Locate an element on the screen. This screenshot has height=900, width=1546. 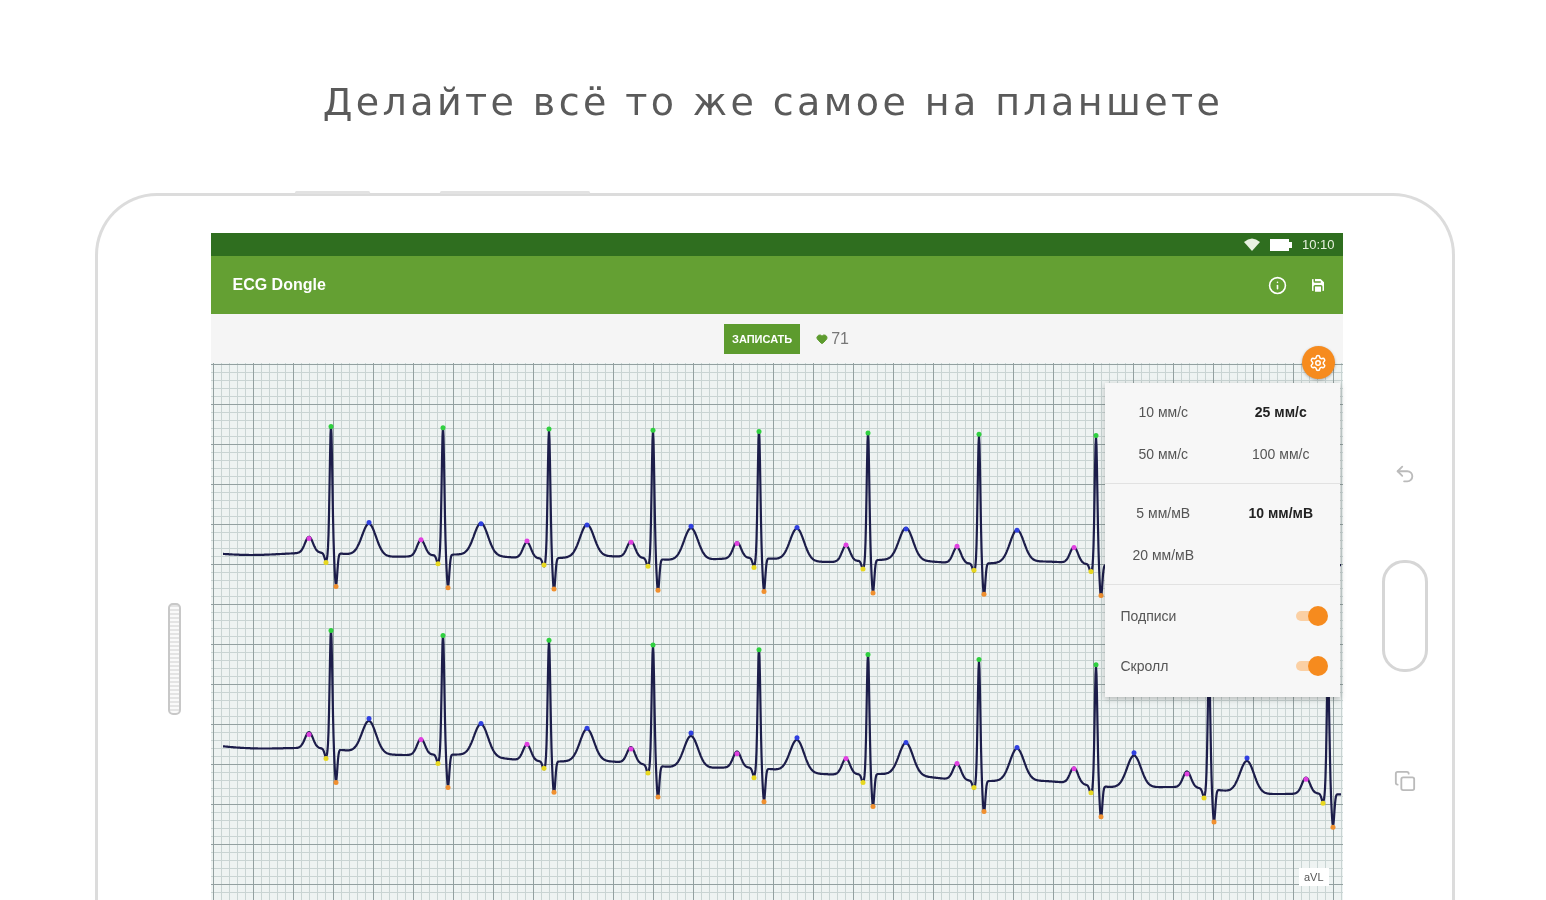
speed-option: 50 мм/с is located at coordinates (1163, 454).